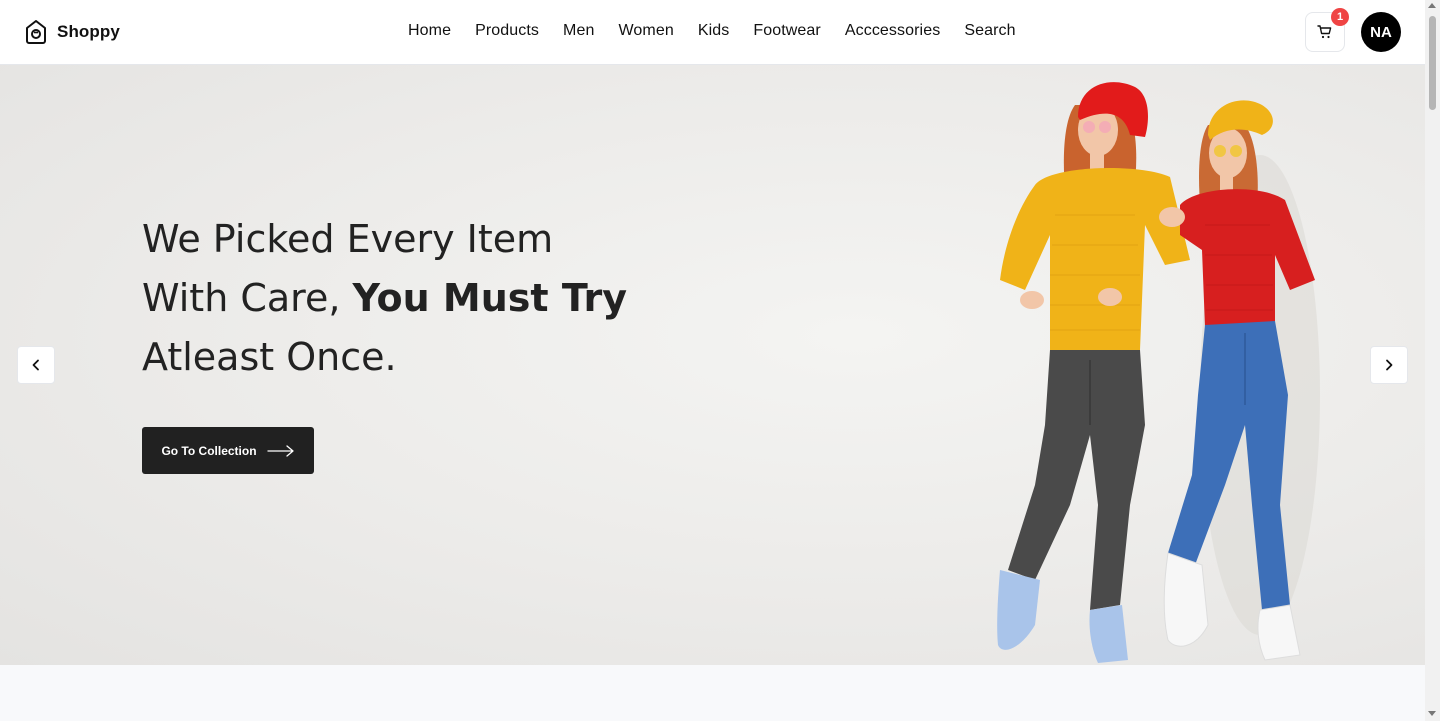 Image resolution: width=1440 pixels, height=721 pixels. Describe the element at coordinates (269, 357) in the screenshot. I see `hero-heading-line-3: Atleast Once.` at that location.